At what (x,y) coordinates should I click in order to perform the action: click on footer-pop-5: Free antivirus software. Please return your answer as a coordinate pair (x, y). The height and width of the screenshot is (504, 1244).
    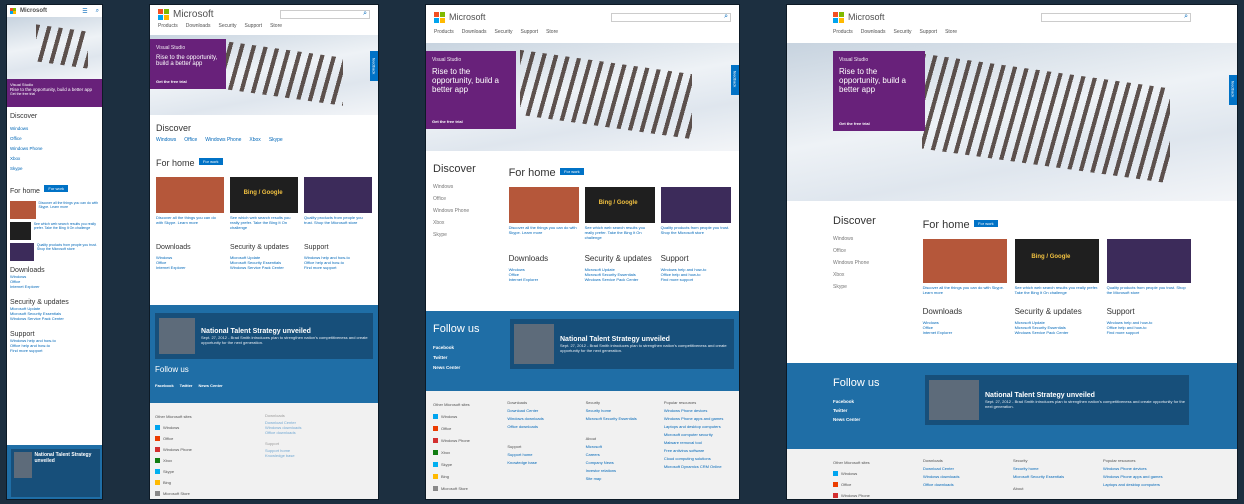
    Looking at the image, I should click on (699, 451).